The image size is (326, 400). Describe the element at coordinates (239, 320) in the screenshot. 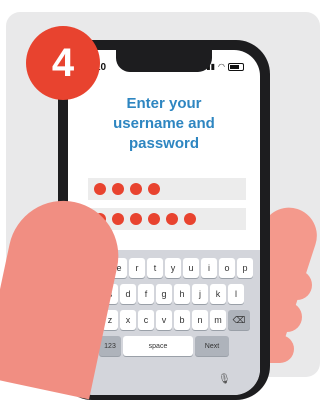

I see `delete-key: ⌫` at that location.